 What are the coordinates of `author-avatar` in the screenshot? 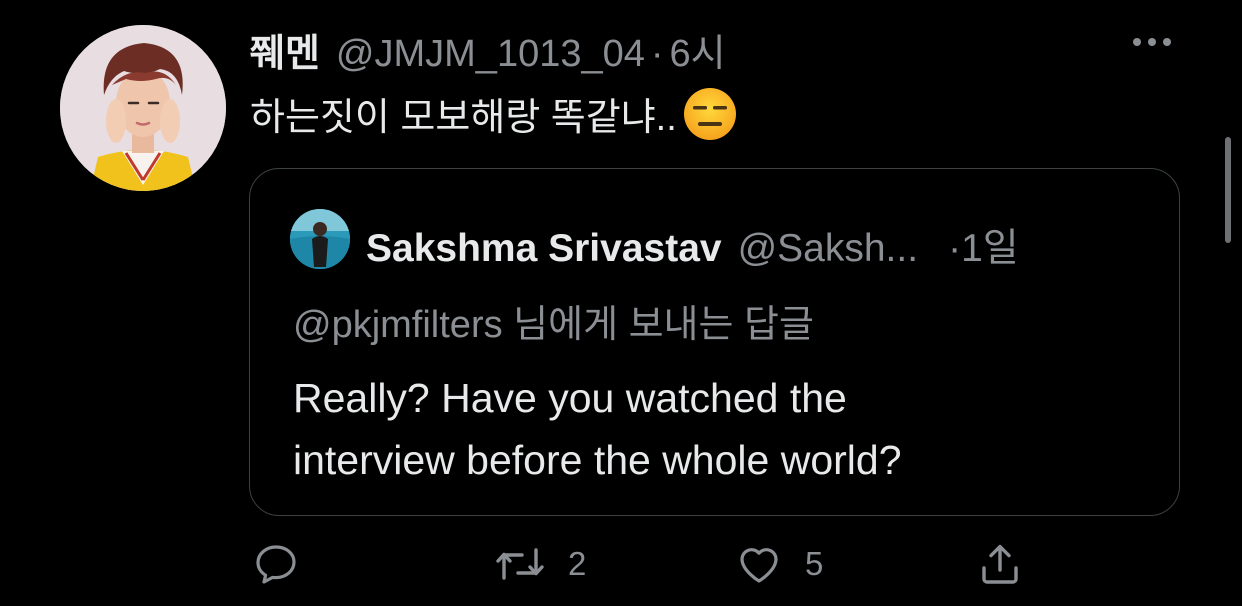 It's located at (143, 108).